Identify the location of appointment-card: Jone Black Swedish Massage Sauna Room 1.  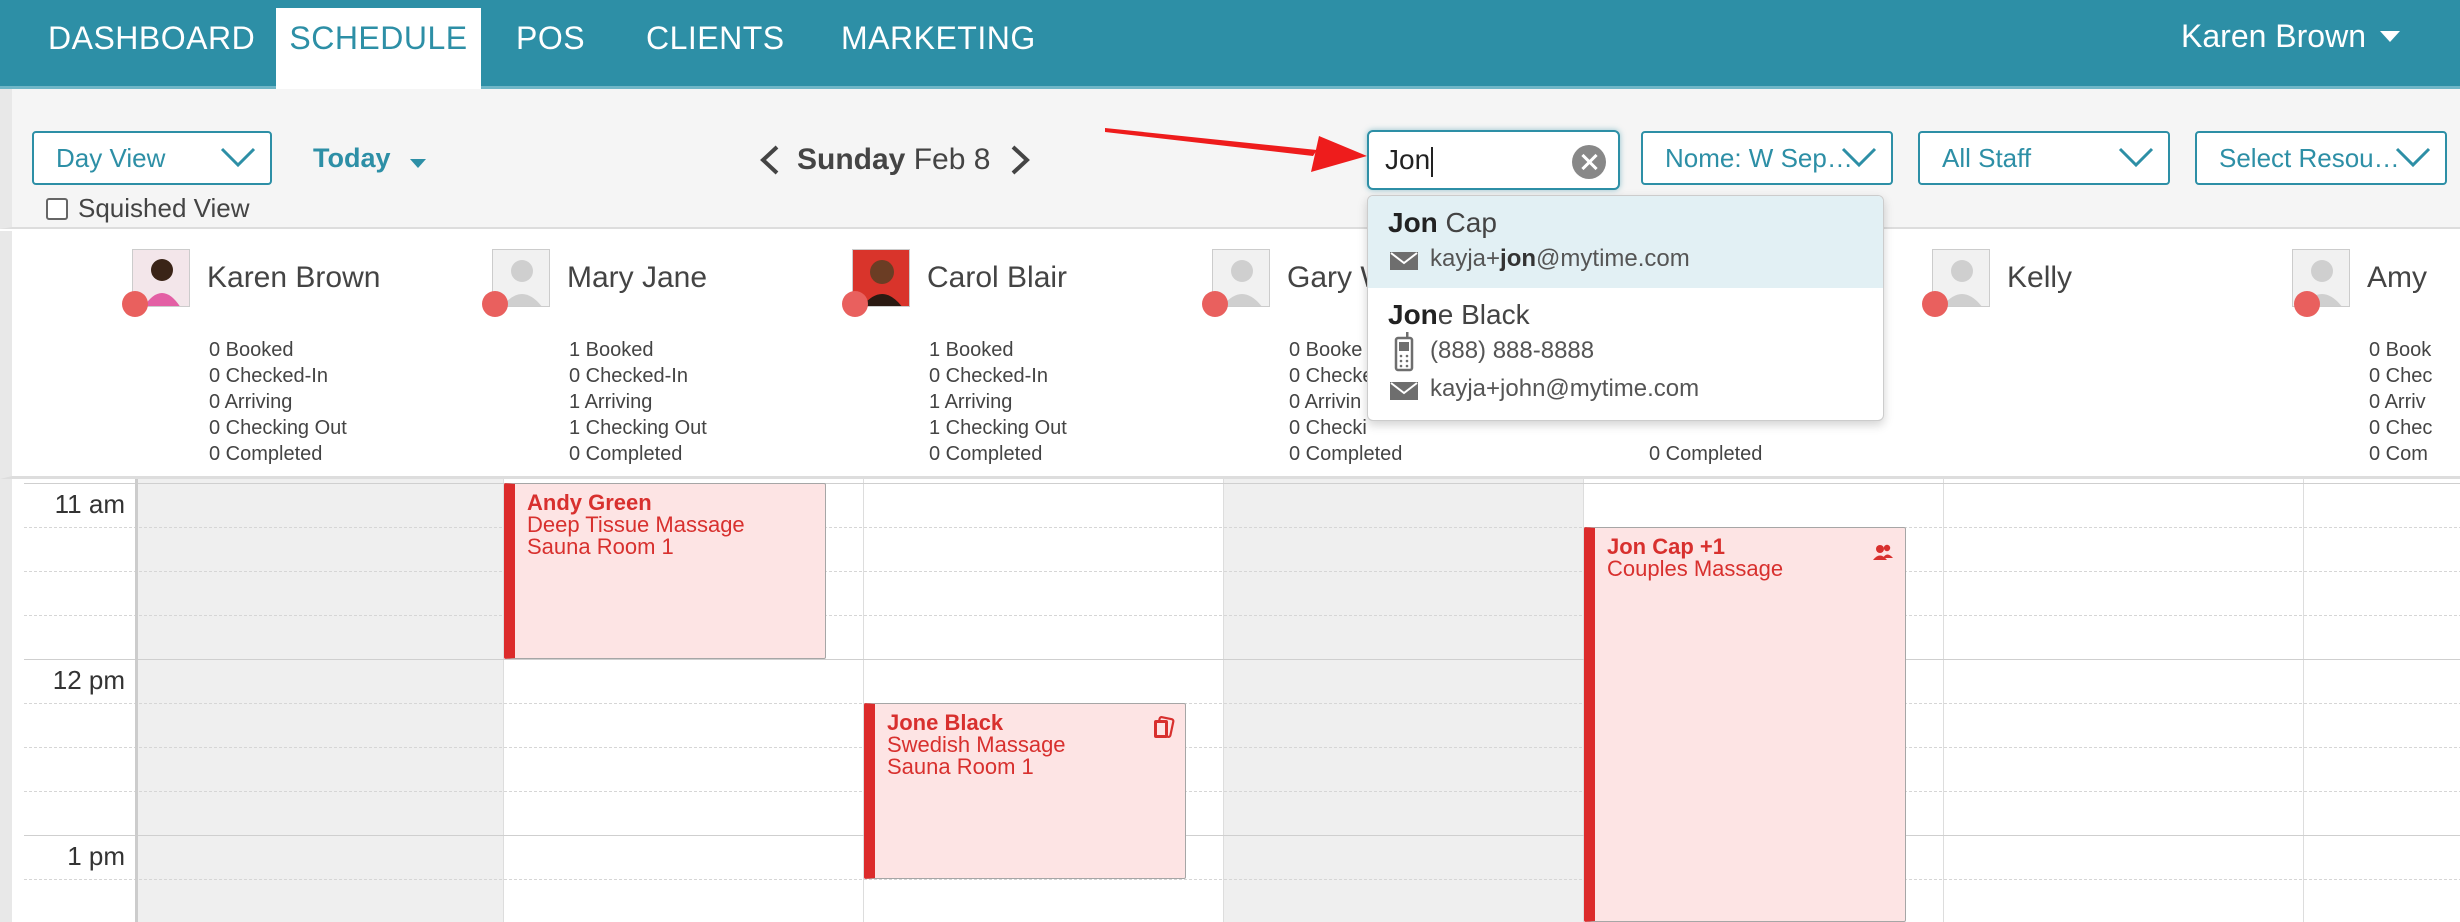
(1025, 791).